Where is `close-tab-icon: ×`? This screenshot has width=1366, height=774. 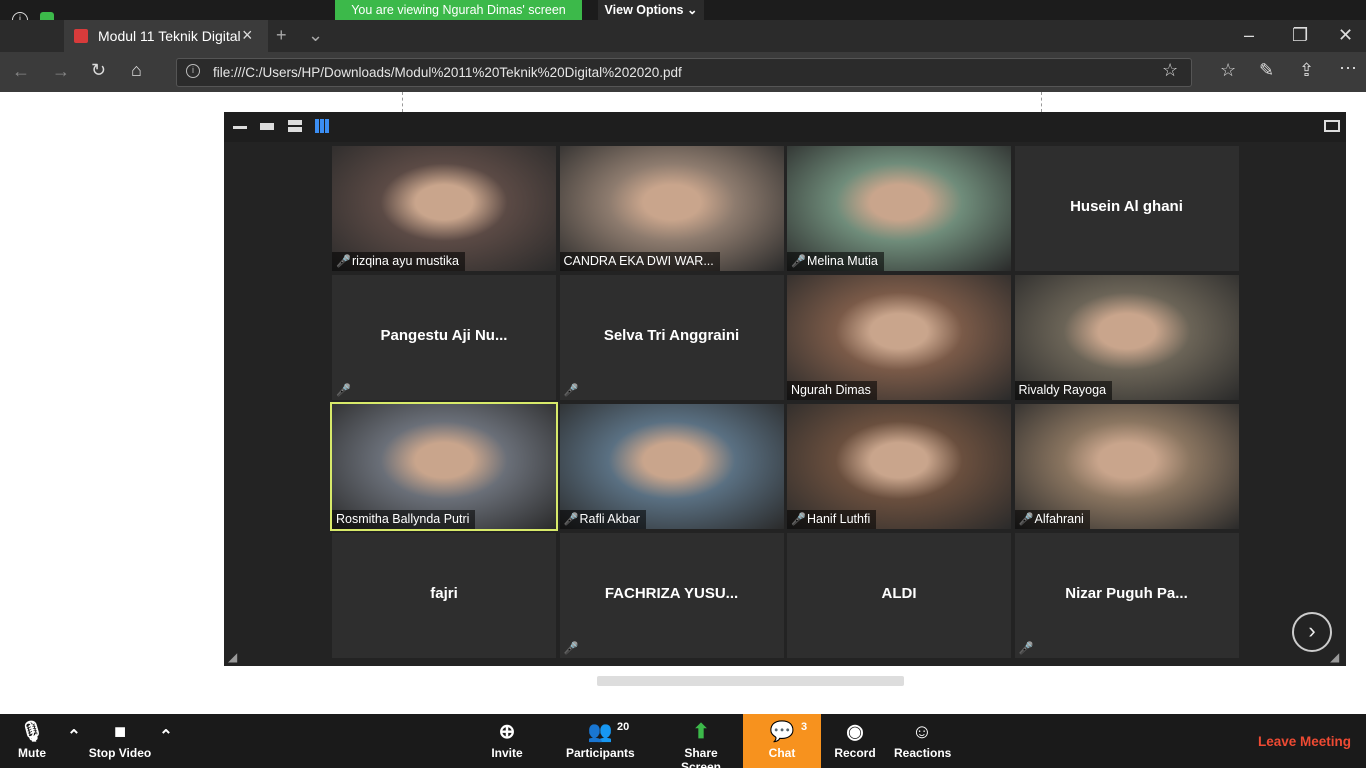 close-tab-icon: × is located at coordinates (247, 35).